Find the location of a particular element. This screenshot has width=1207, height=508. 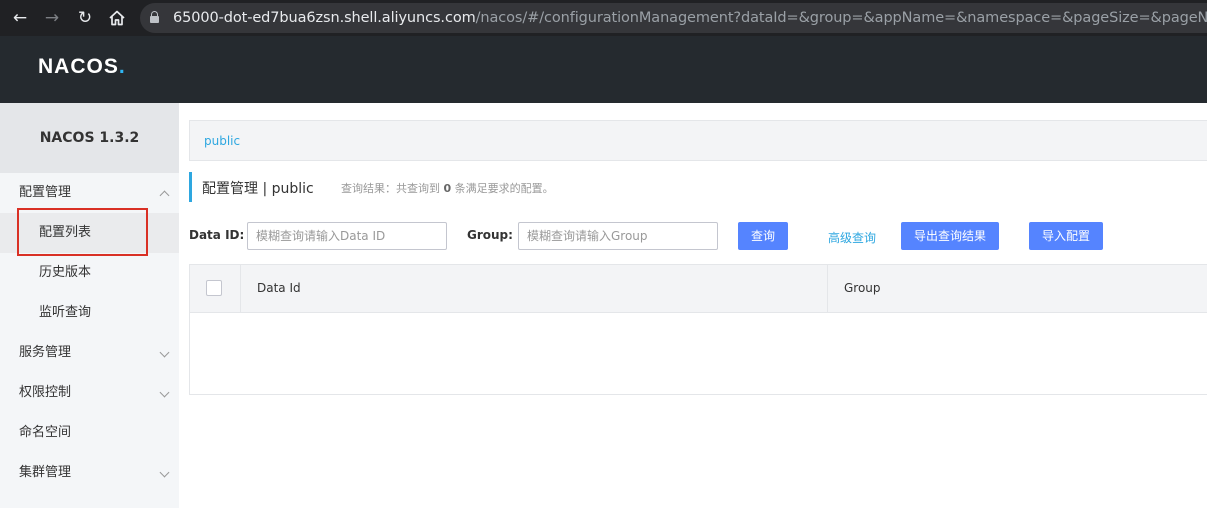

sidebar-item-history: 历史版本 is located at coordinates (89, 273).